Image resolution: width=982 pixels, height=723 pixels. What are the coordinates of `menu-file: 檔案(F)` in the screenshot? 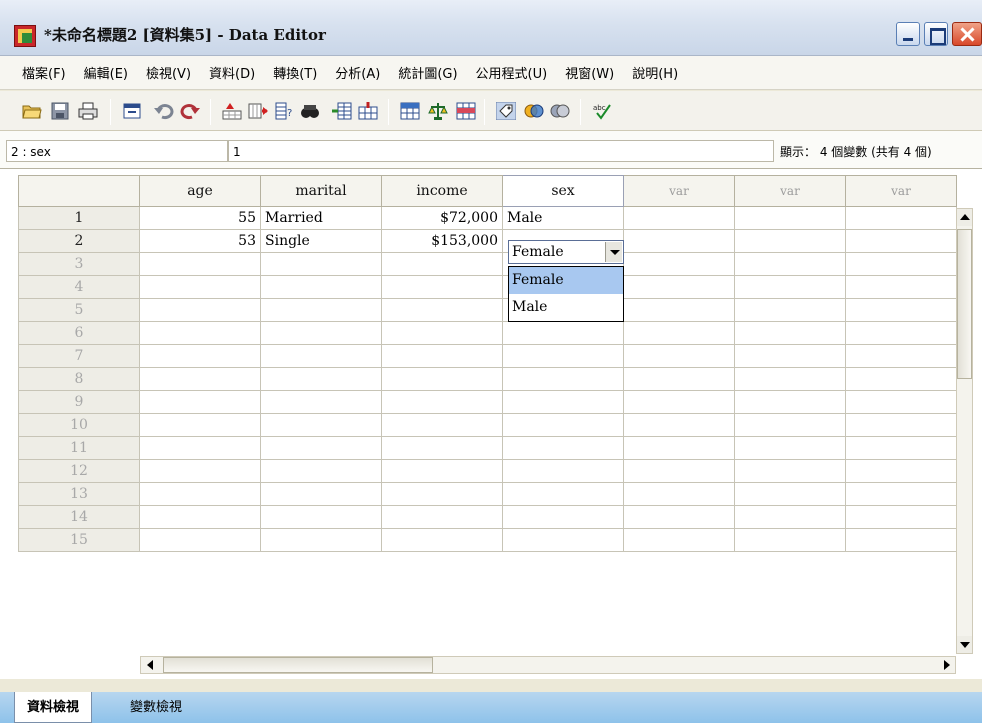 It's located at (44, 72).